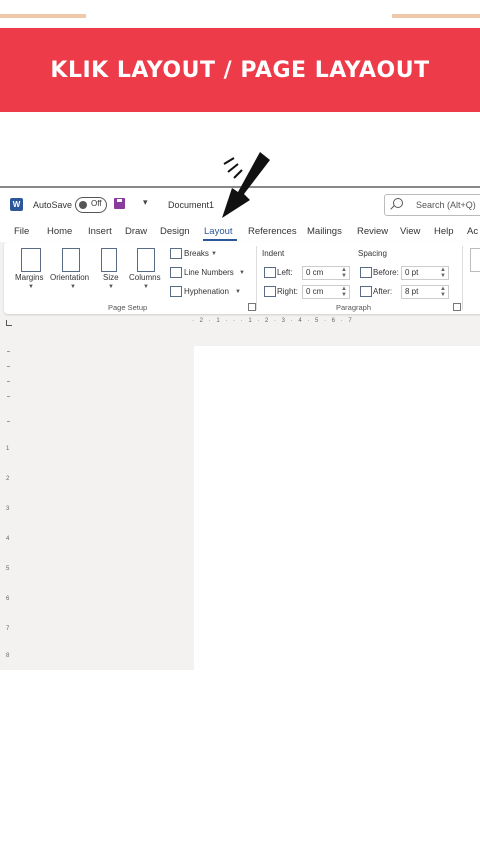 The image size is (480, 854). Describe the element at coordinates (218, 231) in the screenshot. I see `tab-layout: Layout` at that location.